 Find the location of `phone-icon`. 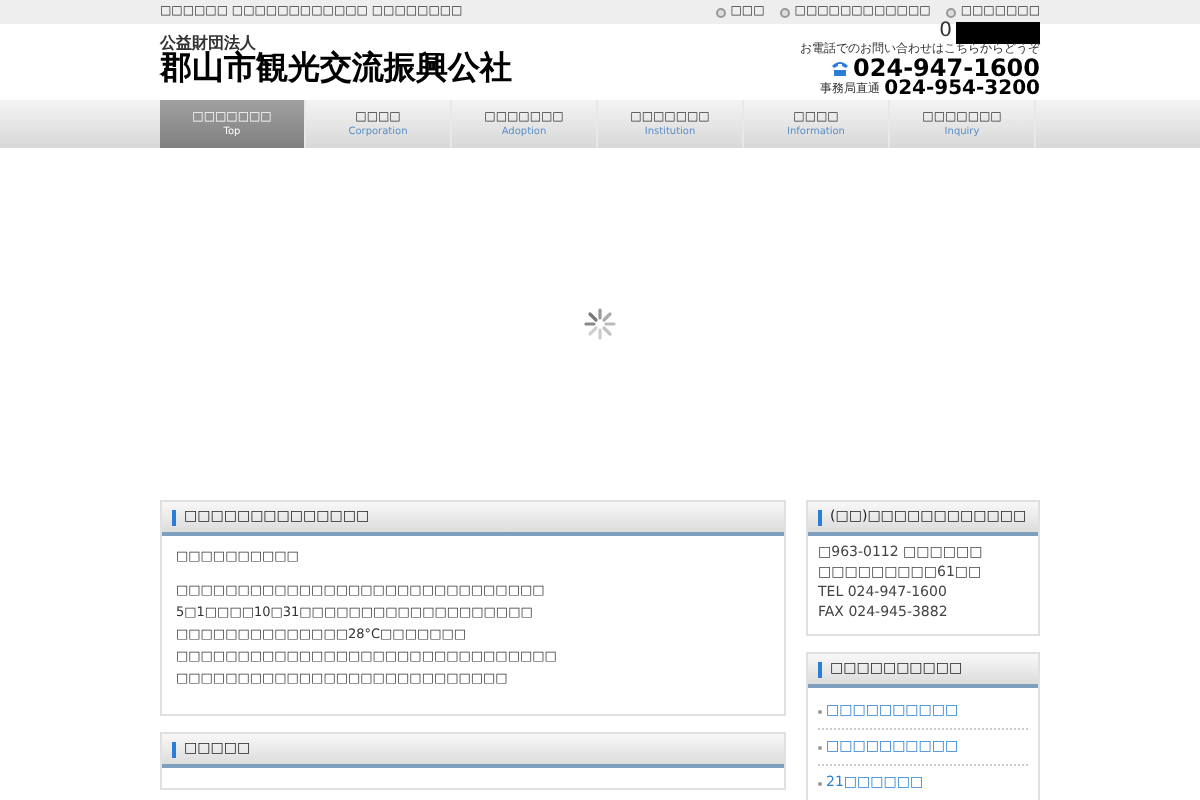

phone-icon is located at coordinates (839, 67).